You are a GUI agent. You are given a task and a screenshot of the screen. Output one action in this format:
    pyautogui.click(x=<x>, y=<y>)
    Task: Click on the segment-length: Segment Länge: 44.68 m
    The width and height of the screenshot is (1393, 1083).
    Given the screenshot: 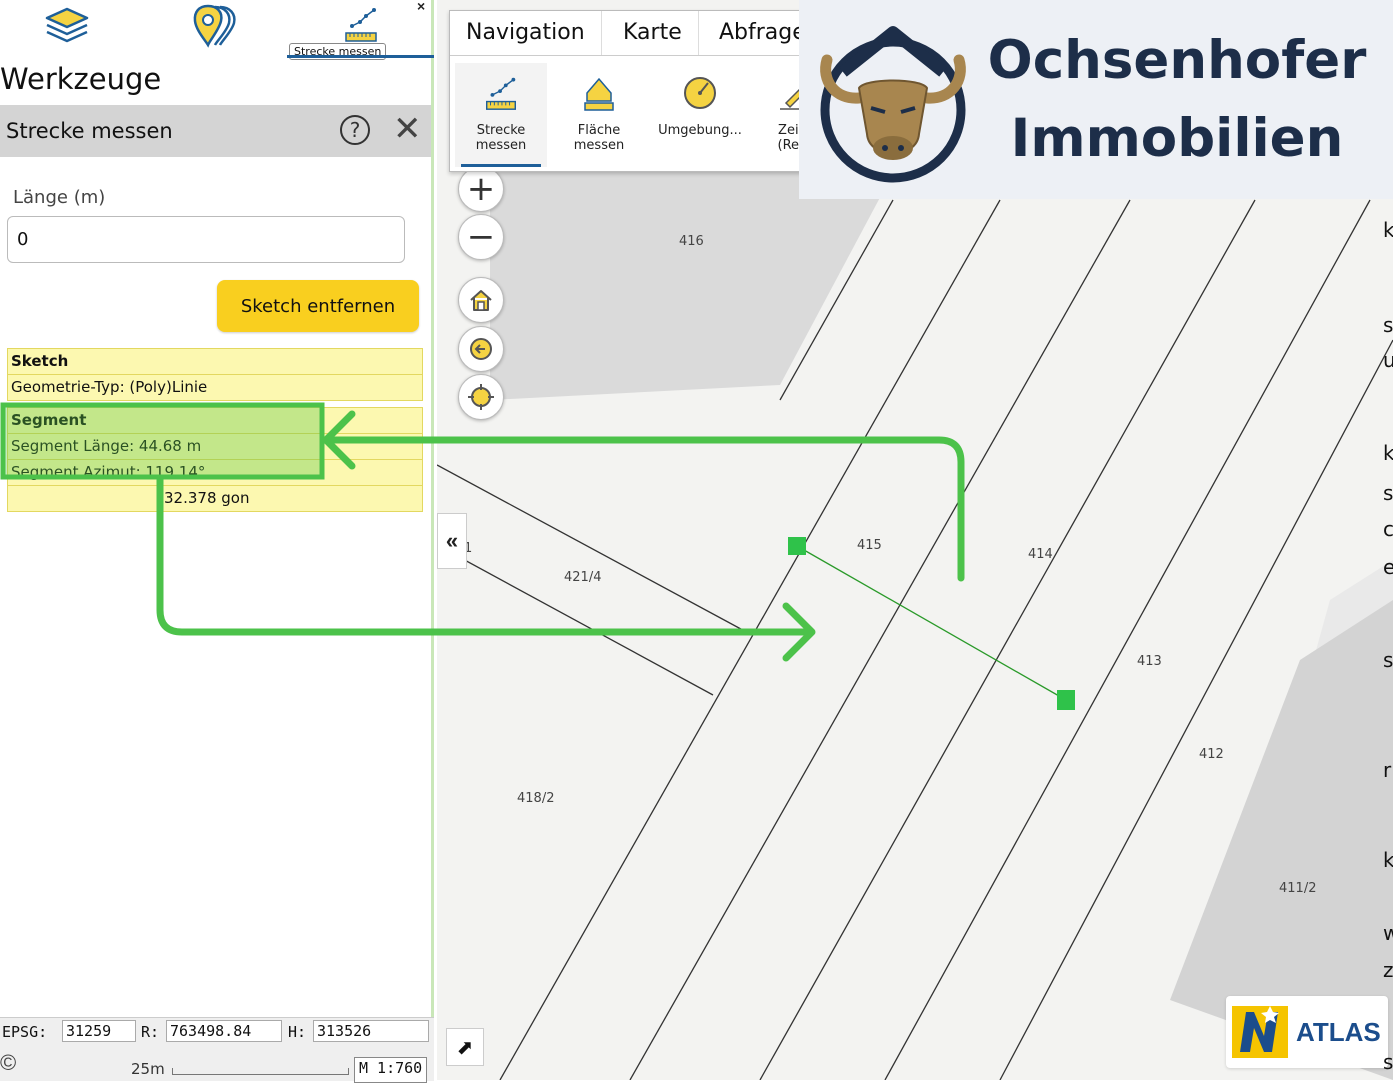 What is the action you would take?
    pyautogui.click(x=215, y=447)
    